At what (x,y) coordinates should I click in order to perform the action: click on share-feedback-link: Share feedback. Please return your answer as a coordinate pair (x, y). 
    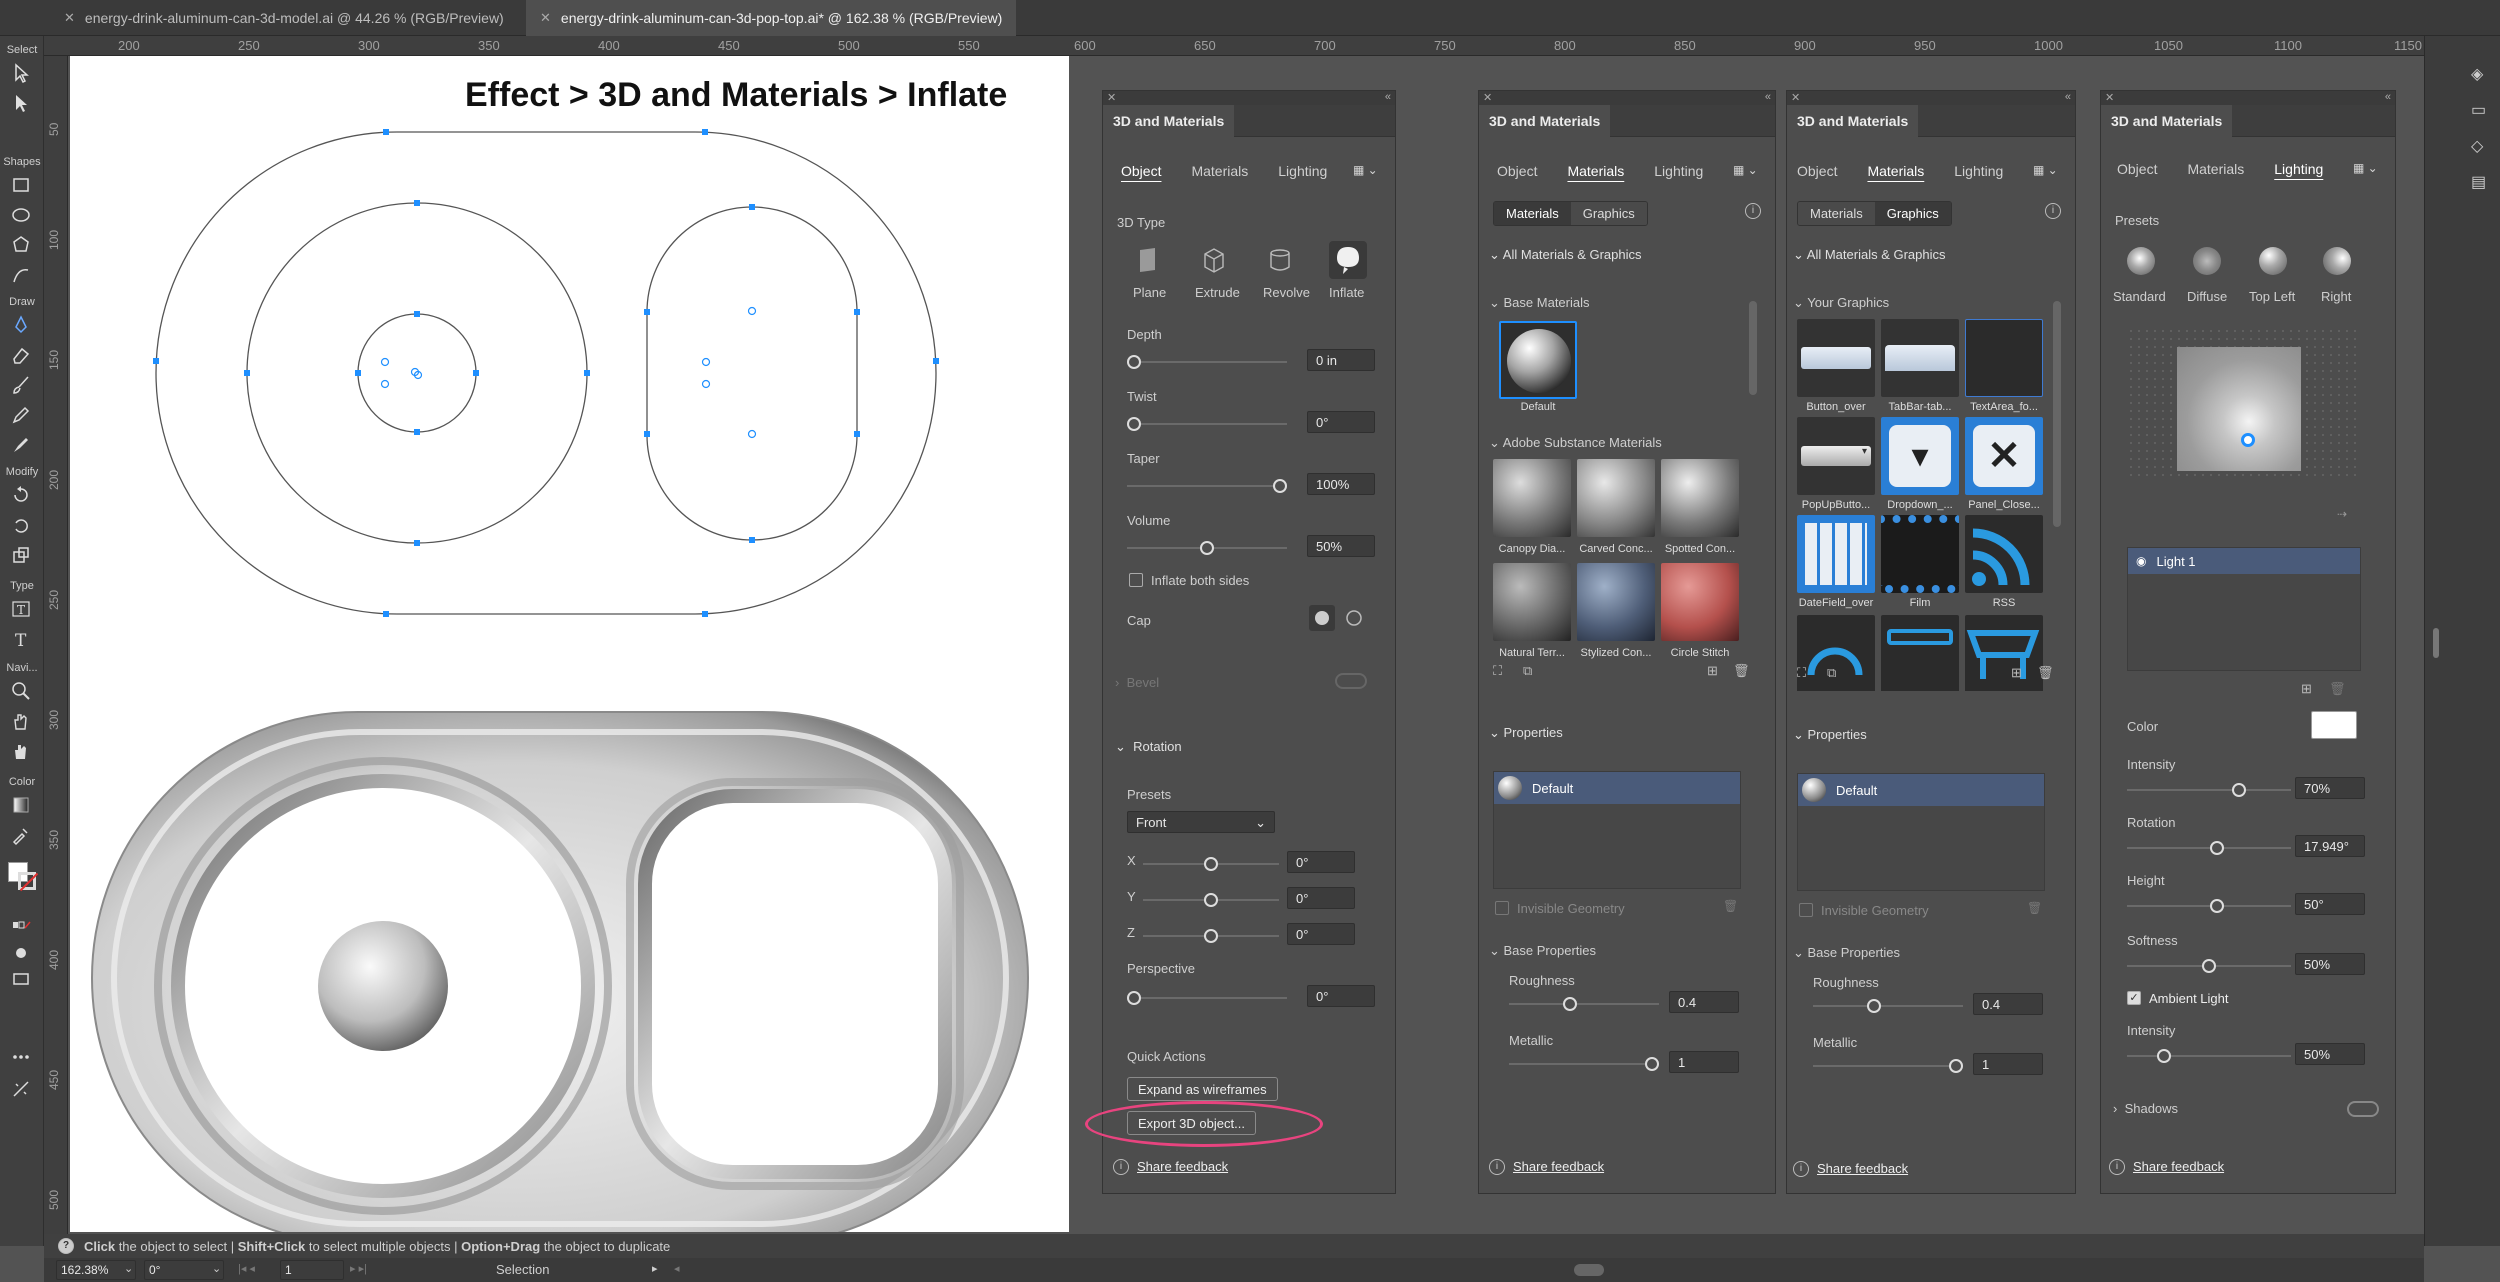
    Looking at the image, I should click on (1862, 1168).